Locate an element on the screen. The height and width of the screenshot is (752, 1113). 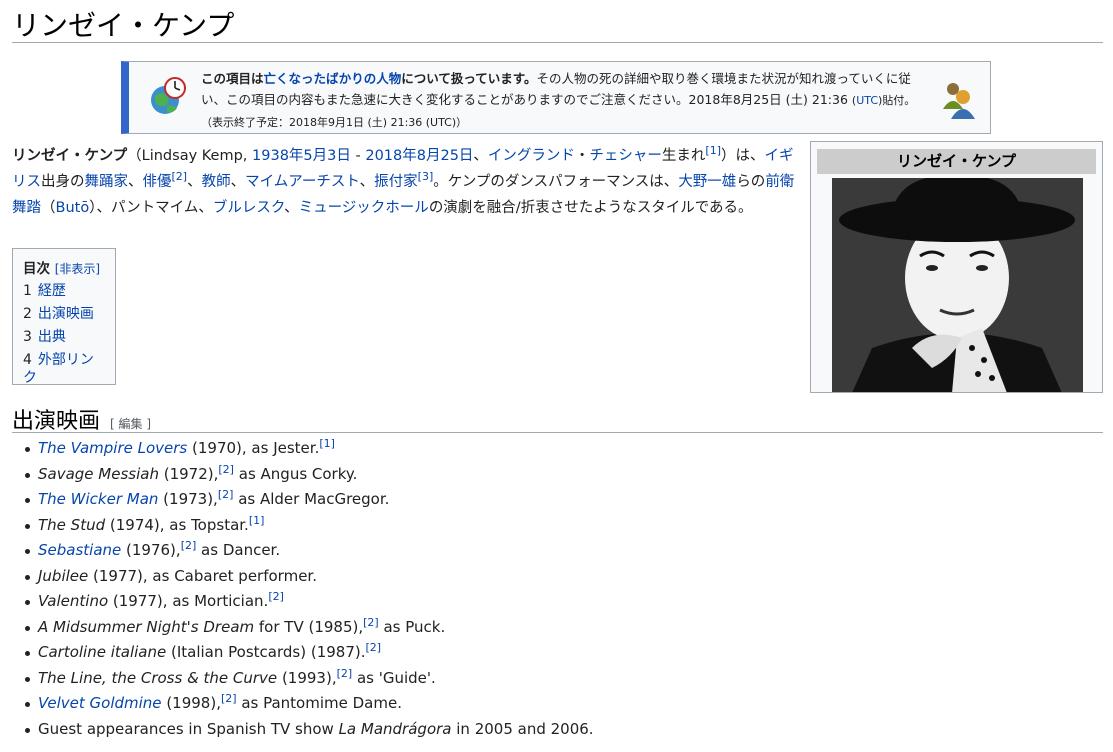
lead-text: ）、パントマイム、 is located at coordinates (151, 208).